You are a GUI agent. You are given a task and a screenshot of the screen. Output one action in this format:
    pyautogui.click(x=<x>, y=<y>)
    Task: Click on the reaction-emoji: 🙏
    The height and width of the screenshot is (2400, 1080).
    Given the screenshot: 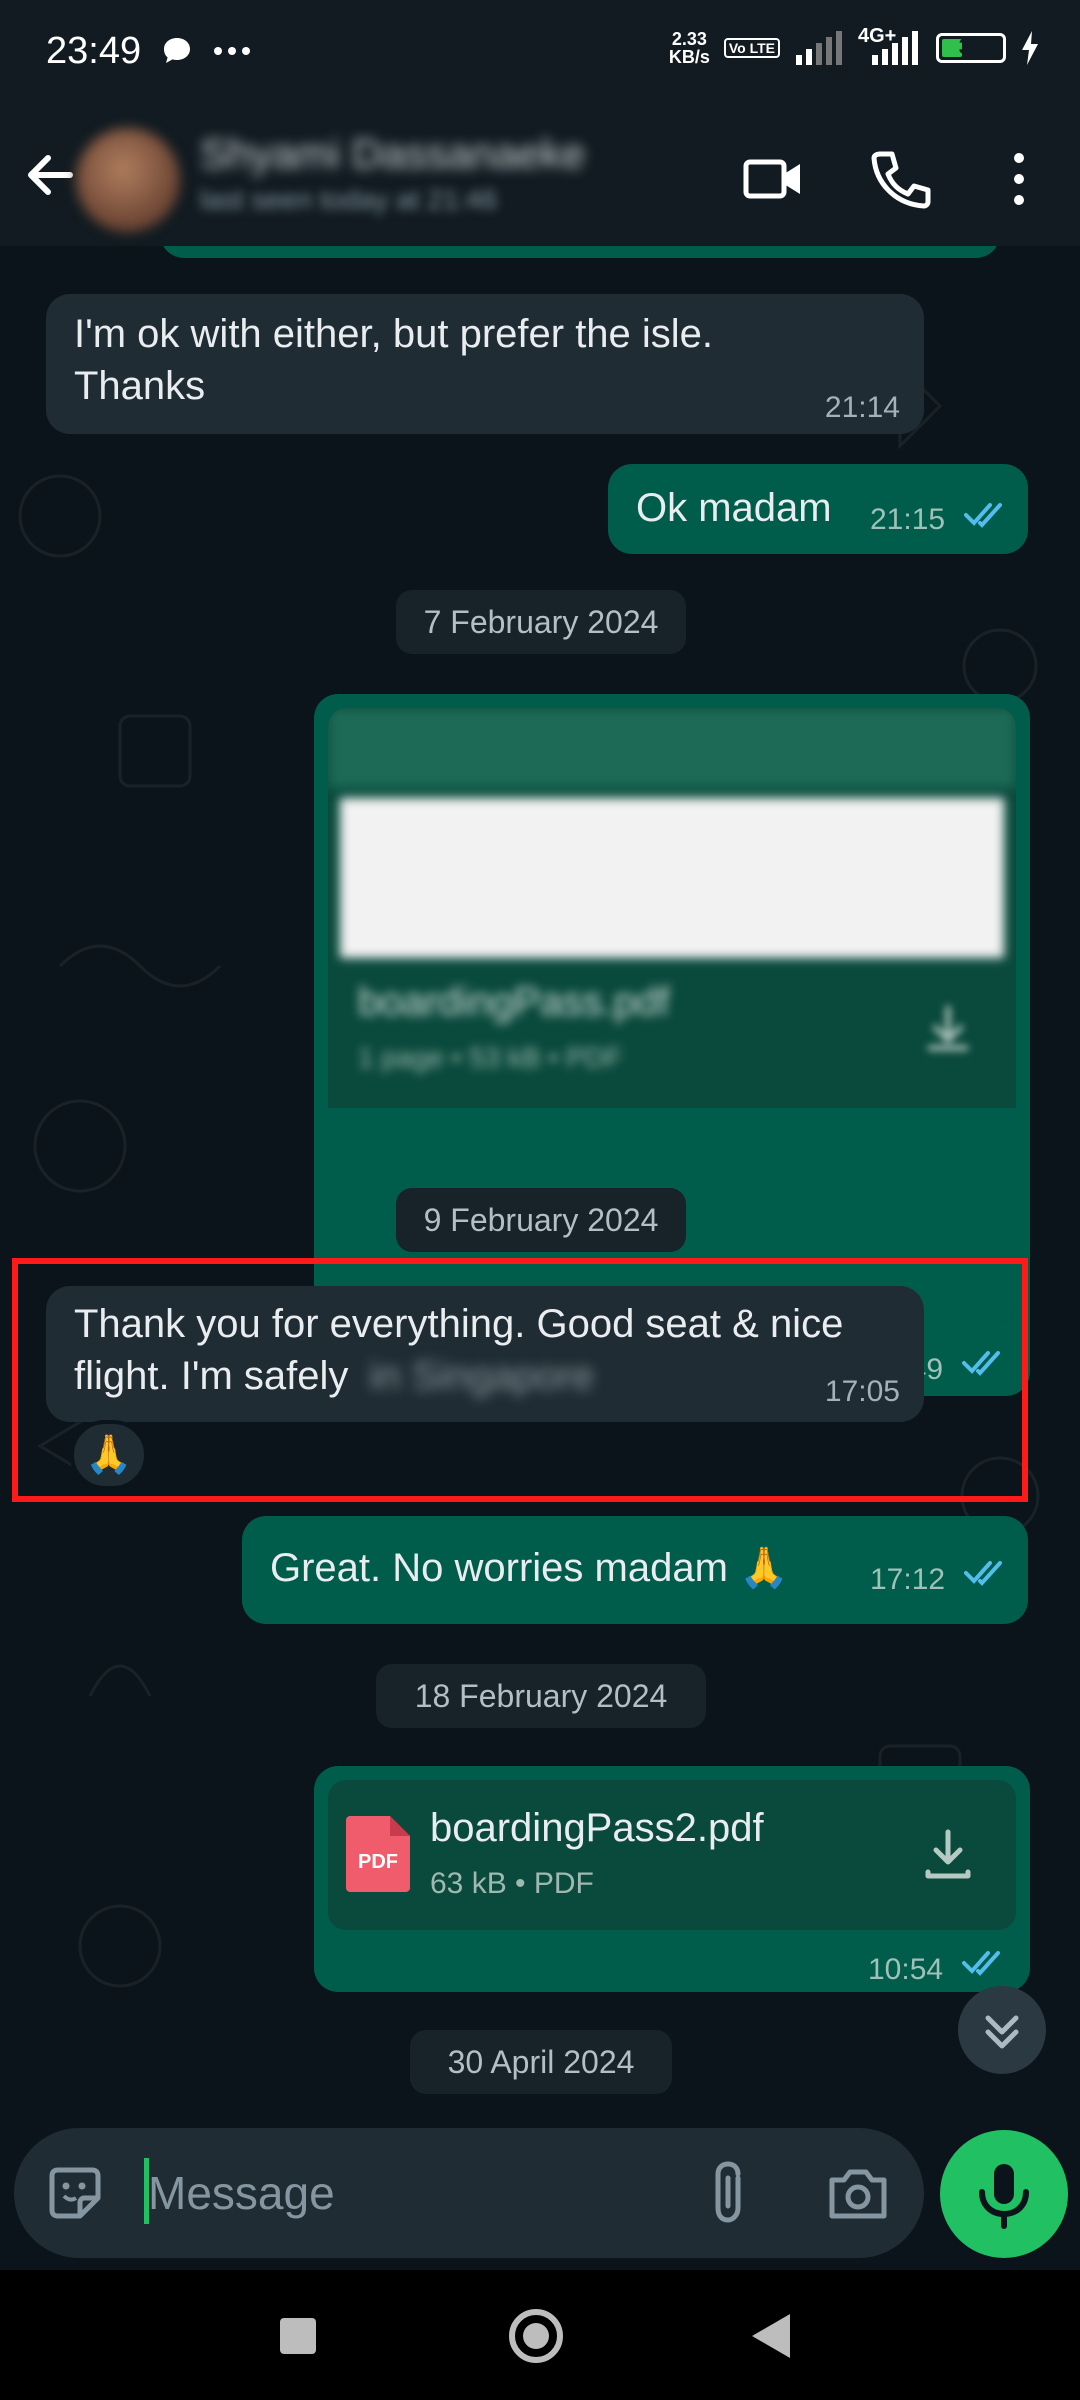 What is the action you would take?
    pyautogui.click(x=109, y=1455)
    